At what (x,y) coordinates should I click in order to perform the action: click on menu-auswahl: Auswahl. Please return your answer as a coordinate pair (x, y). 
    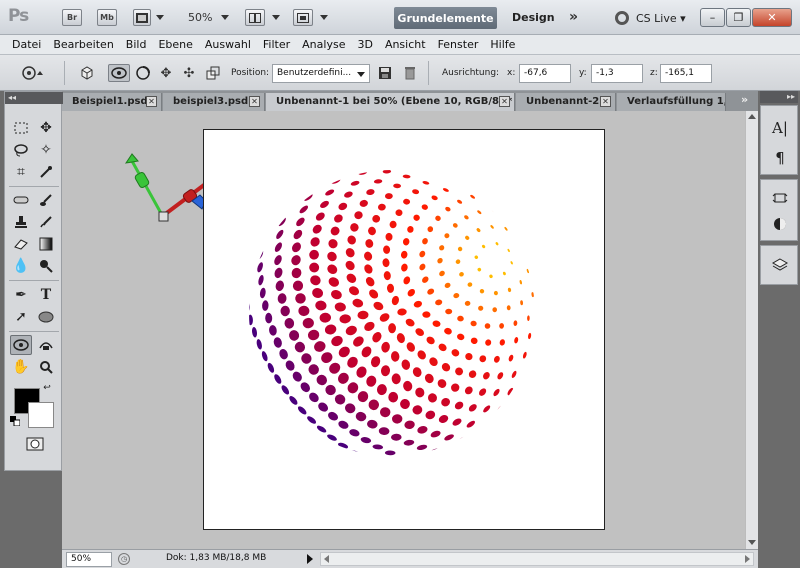
    Looking at the image, I should click on (228, 44).